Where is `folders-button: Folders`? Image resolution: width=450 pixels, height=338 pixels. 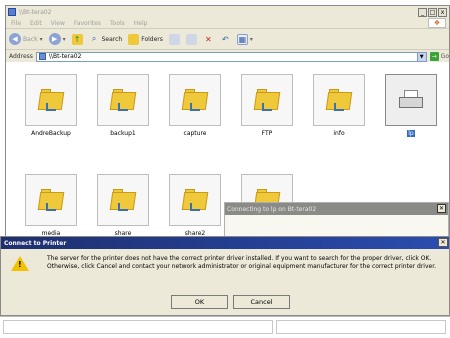
folders-button: Folders is located at coordinates (145, 39).